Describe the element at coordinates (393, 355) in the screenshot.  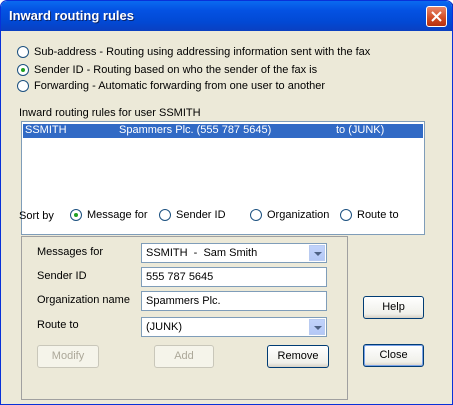
I see `close-button: Close` at that location.